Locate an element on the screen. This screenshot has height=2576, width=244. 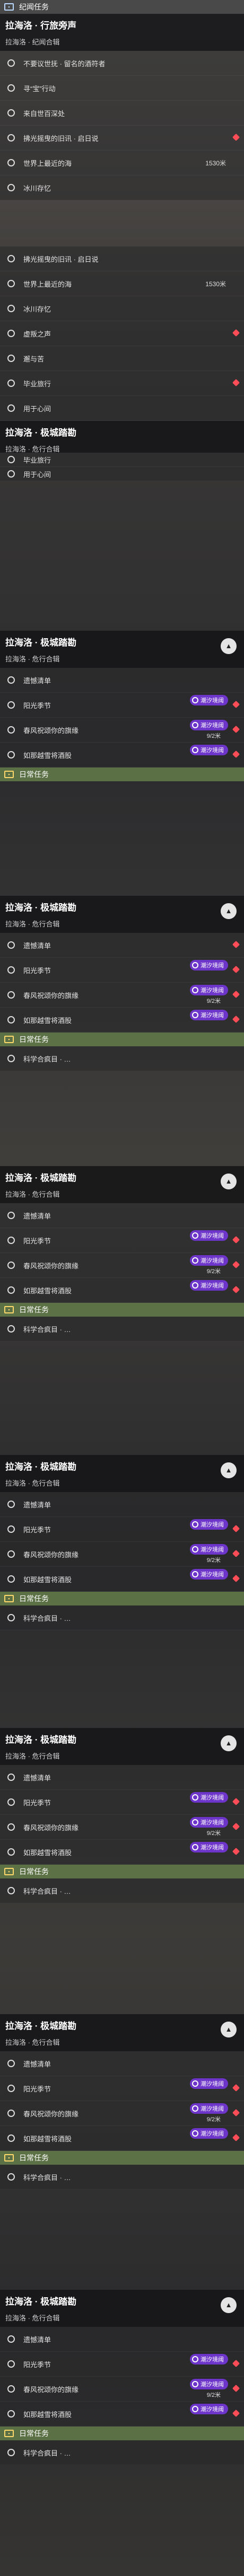
quest-item-label: 世界上最近的海 is located at coordinates (48, 284).